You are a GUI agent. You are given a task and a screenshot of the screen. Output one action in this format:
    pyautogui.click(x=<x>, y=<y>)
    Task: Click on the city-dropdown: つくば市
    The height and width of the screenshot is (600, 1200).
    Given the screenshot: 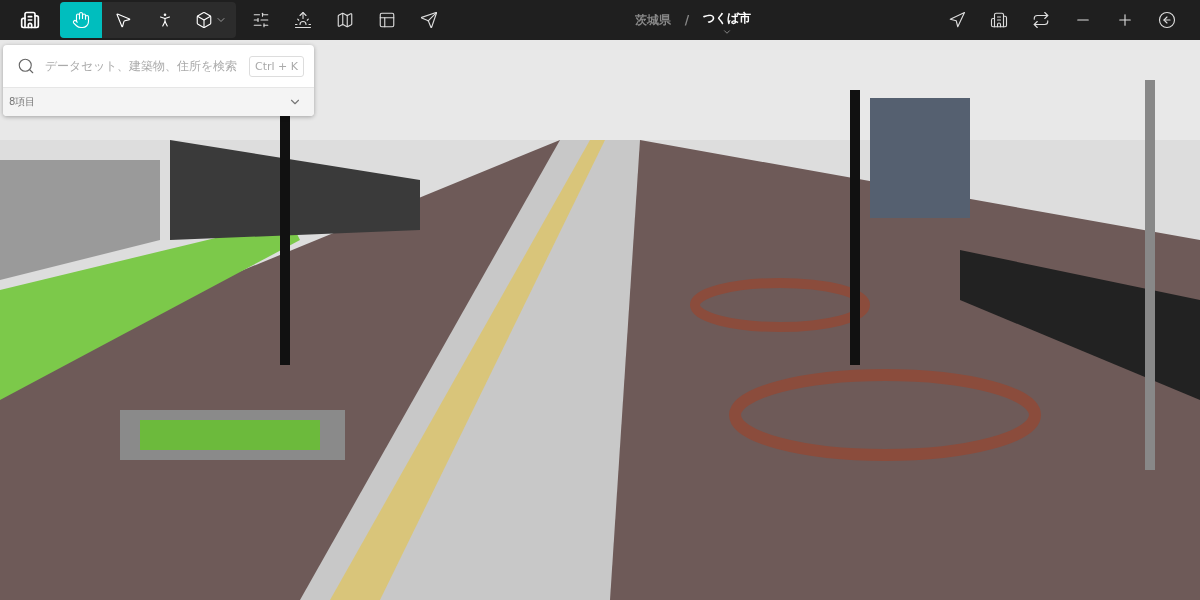 What is the action you would take?
    pyautogui.click(x=727, y=20)
    